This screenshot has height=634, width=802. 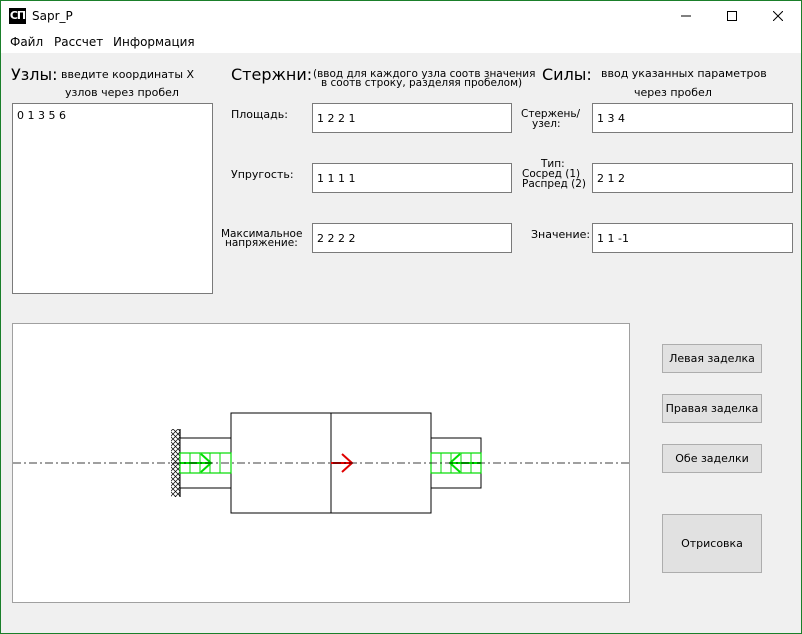 I want to click on type-label-line3: Распред (2), so click(x=554, y=184).